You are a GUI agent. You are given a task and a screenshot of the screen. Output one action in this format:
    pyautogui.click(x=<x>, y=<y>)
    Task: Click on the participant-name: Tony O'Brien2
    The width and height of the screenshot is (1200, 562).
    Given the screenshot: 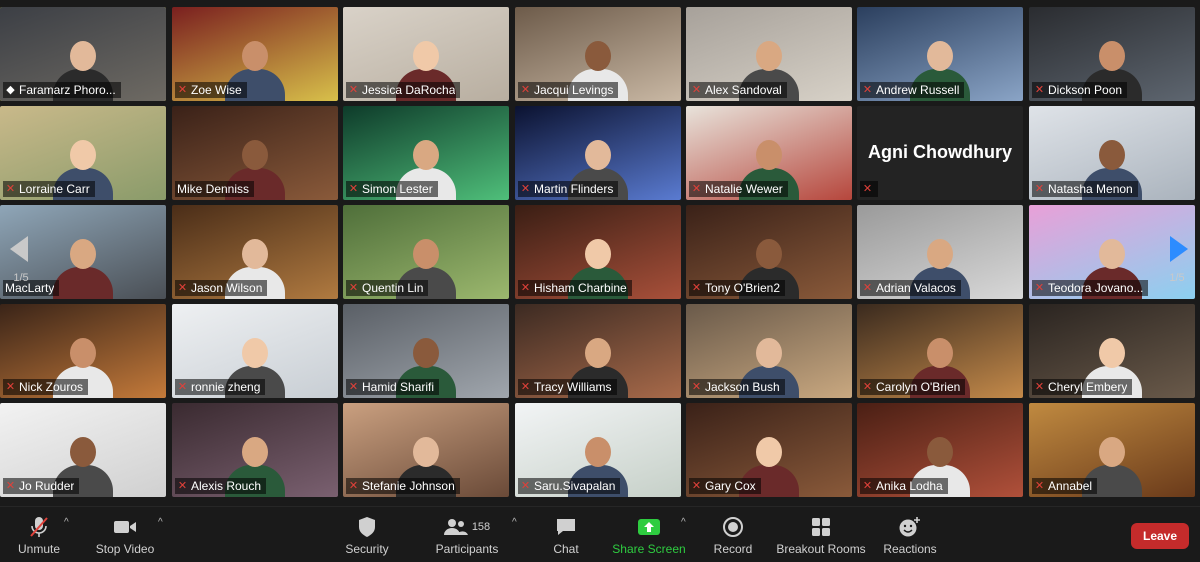 What is the action you would take?
    pyautogui.click(x=742, y=288)
    